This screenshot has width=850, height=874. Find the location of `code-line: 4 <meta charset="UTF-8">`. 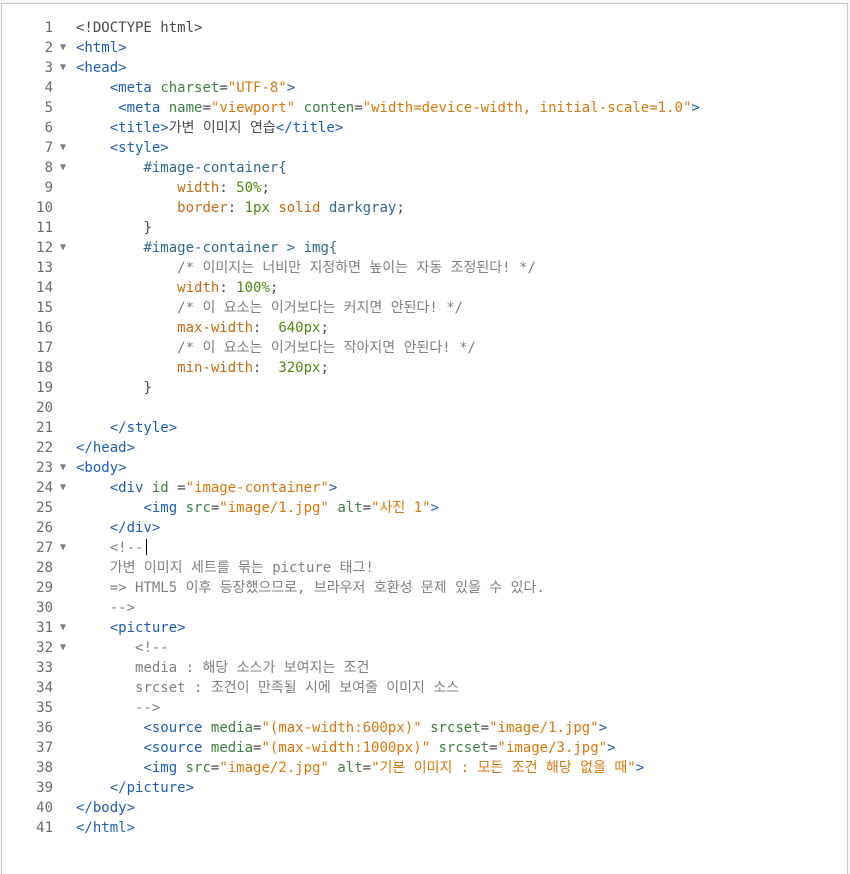

code-line: 4 <meta charset="UTF-8"> is located at coordinates (424, 88).